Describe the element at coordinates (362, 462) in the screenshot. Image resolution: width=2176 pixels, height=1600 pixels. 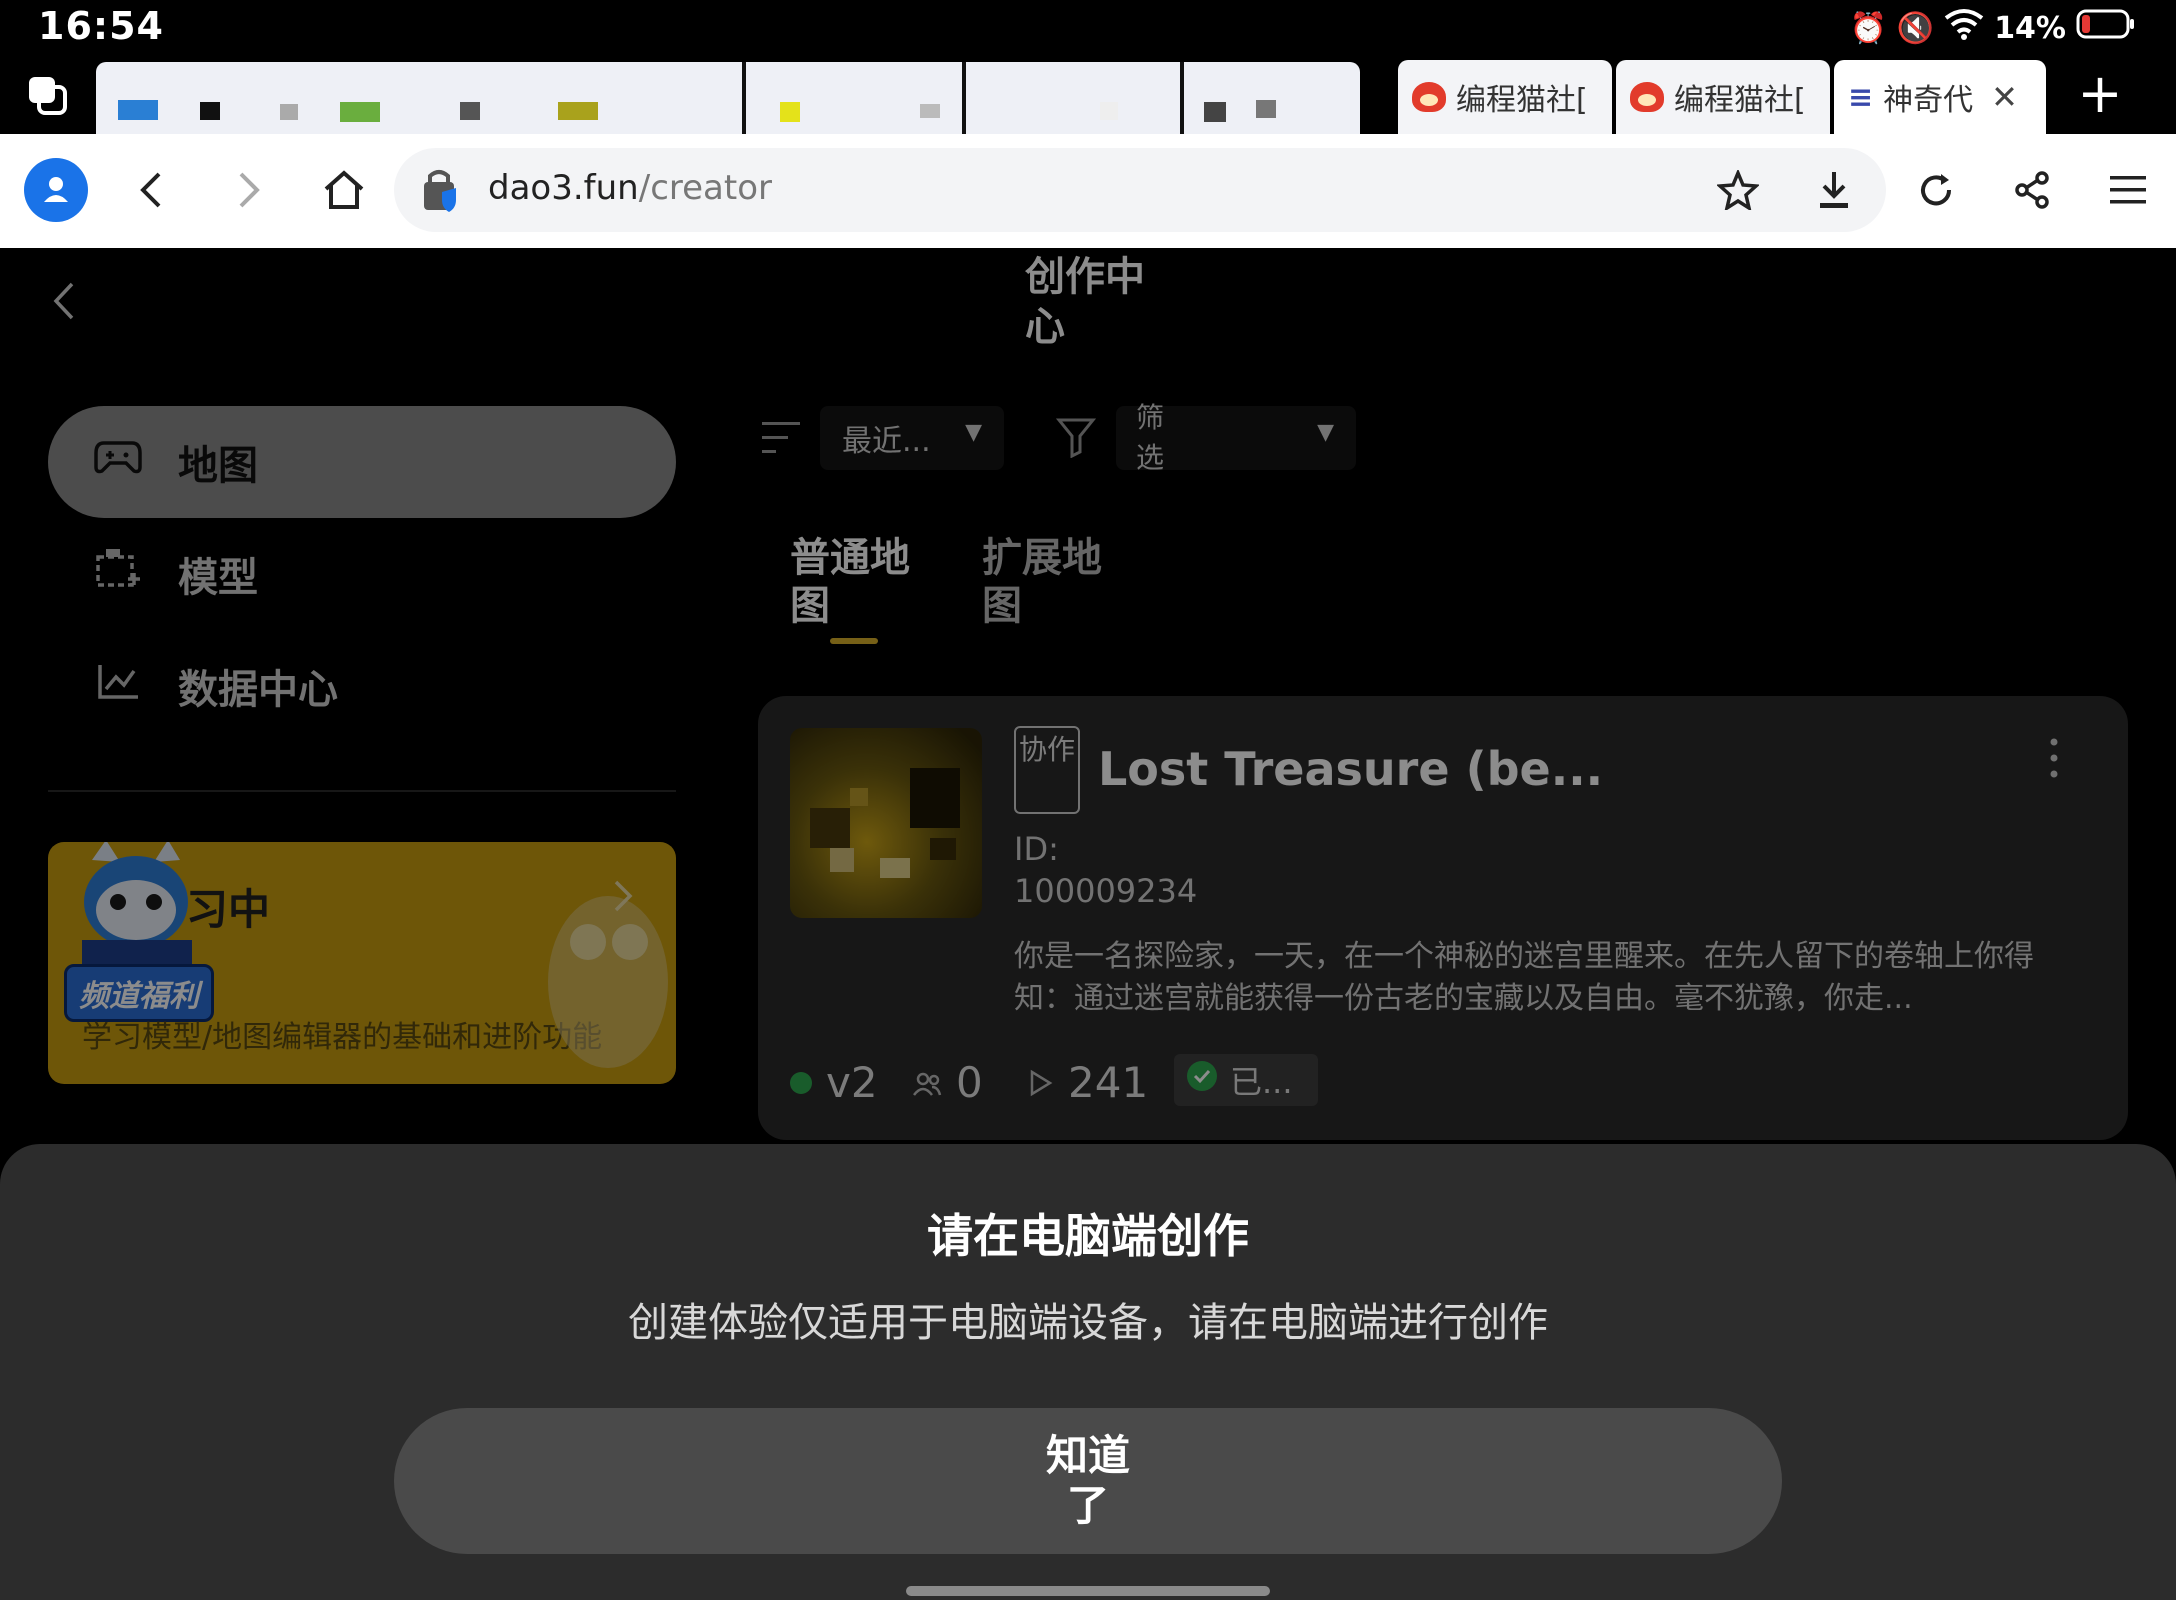
I see `sidebar-item-maps: 地图` at that location.